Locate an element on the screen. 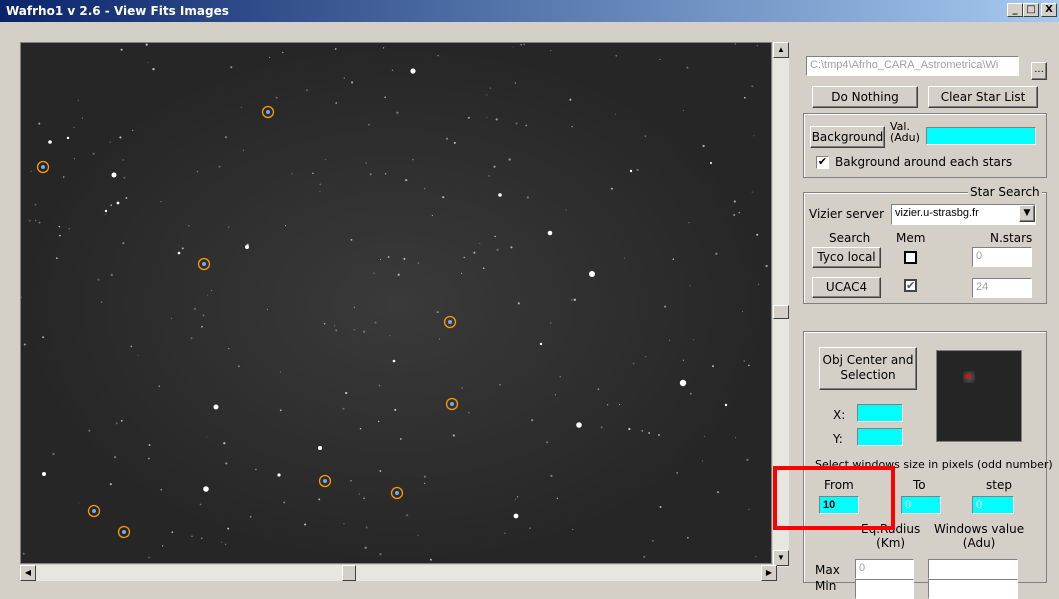 The image size is (1059, 599). to-field: 0 is located at coordinates (921, 505).